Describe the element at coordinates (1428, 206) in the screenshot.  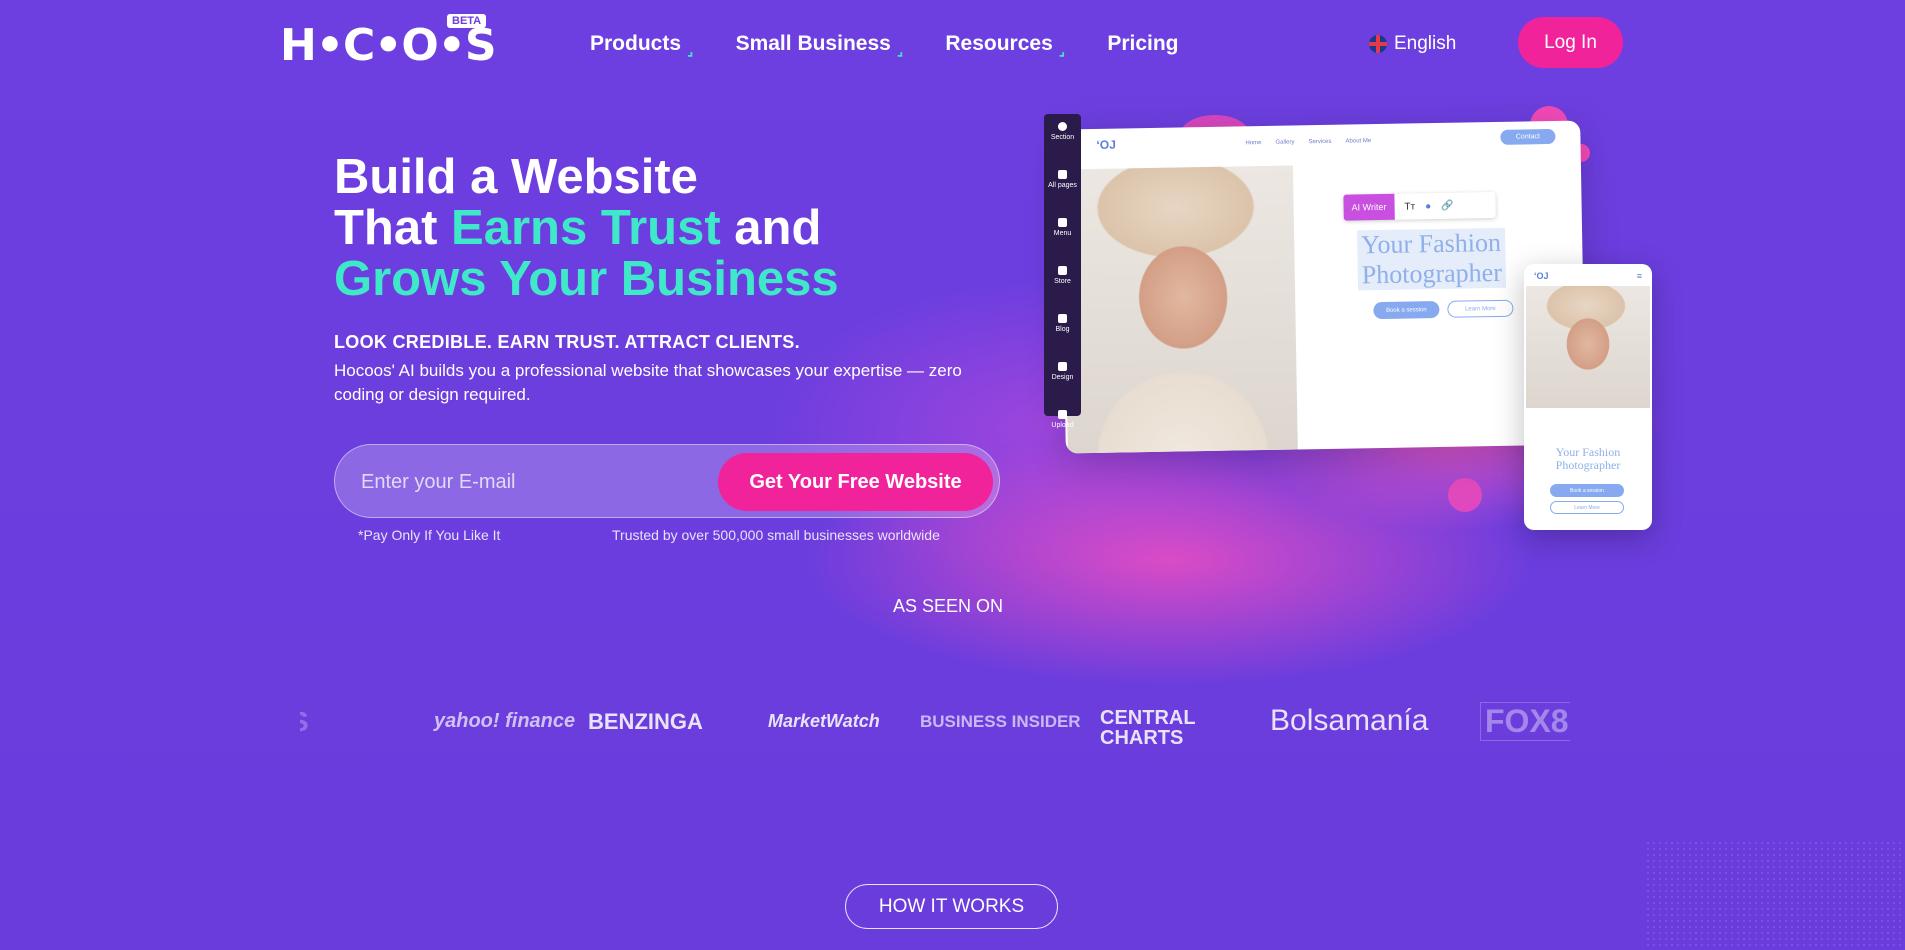
I see `color-icon: ●` at that location.